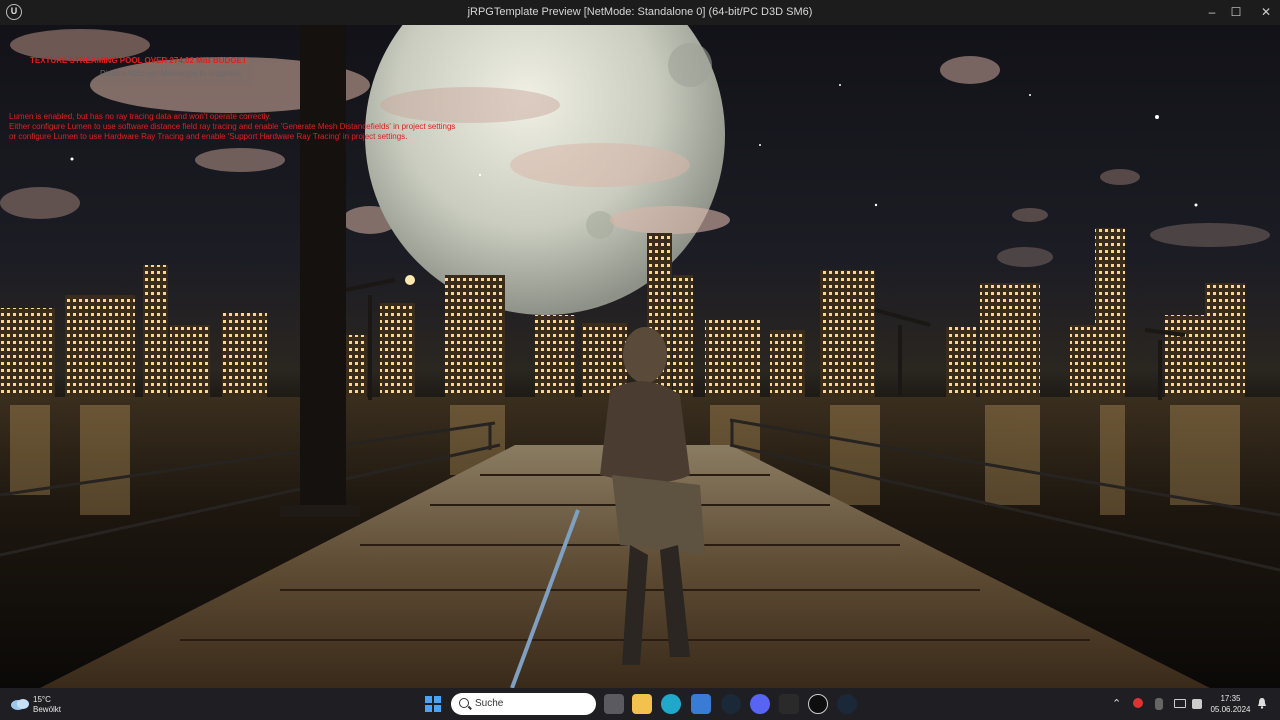 The image size is (1280, 720). What do you see at coordinates (42, 699) in the screenshot?
I see `weather-temp: 15°C` at bounding box center [42, 699].